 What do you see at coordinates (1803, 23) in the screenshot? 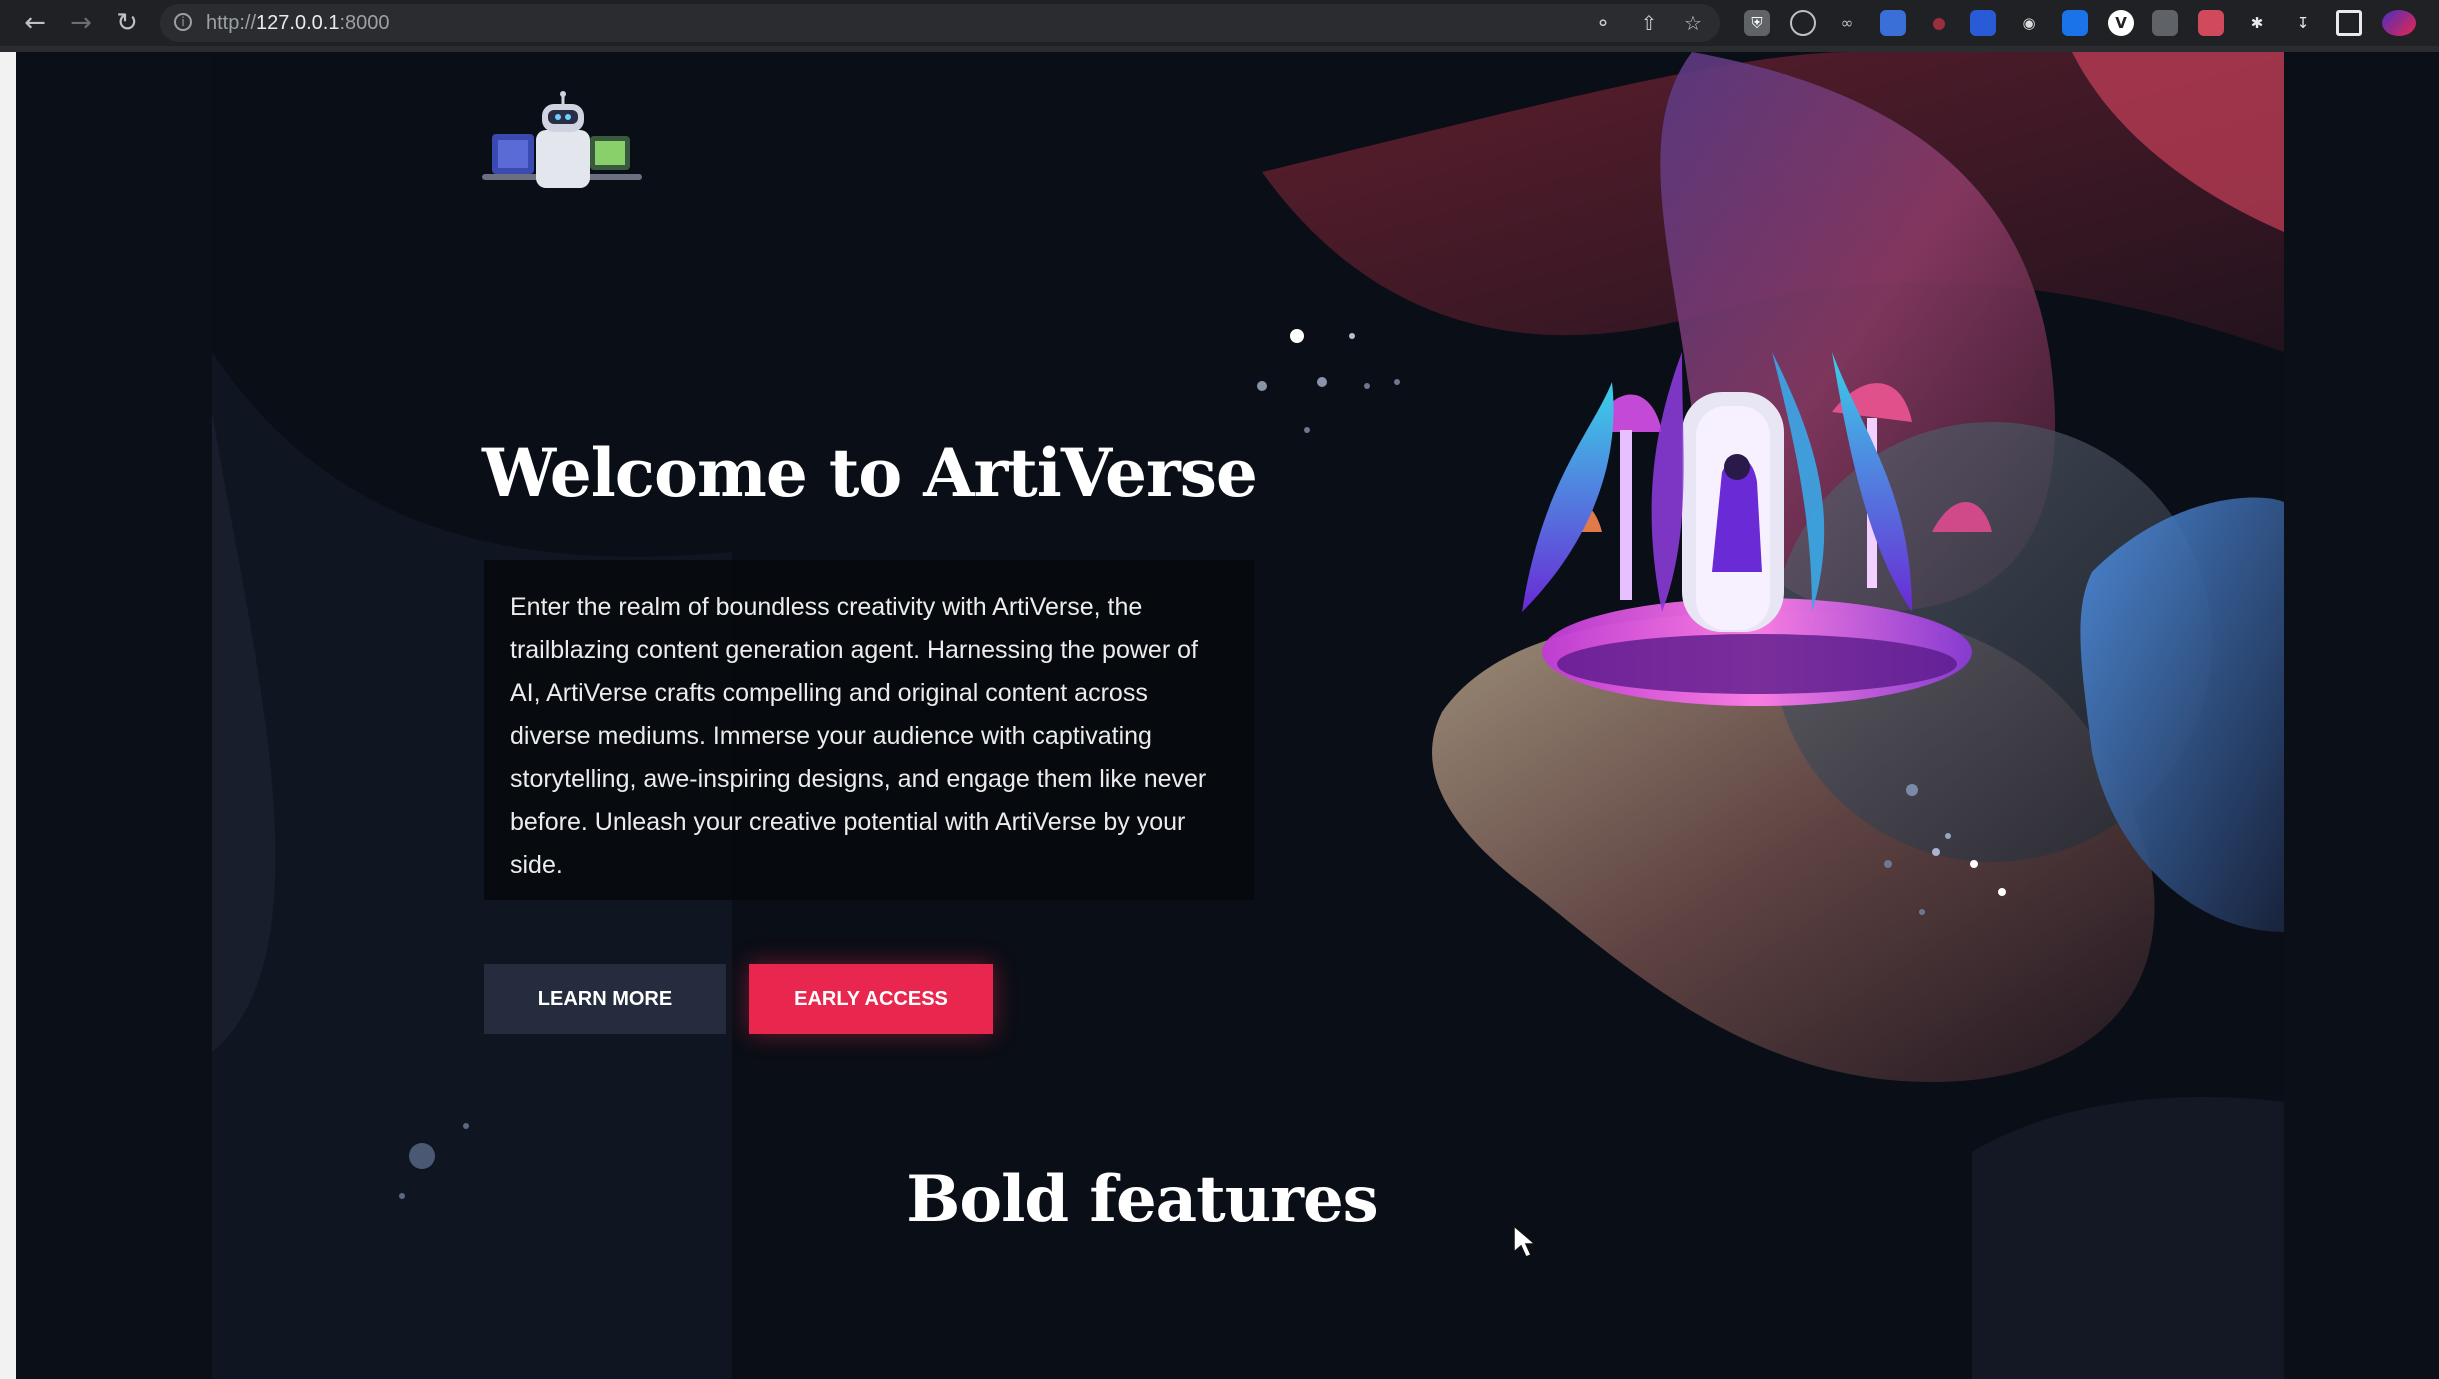
I see `h-extension-icon` at bounding box center [1803, 23].